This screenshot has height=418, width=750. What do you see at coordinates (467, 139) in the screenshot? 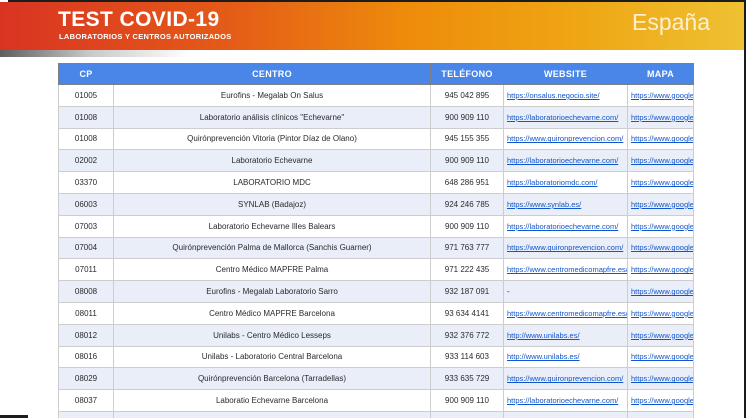
I see `telefono-cell: 945 155 355` at bounding box center [467, 139].